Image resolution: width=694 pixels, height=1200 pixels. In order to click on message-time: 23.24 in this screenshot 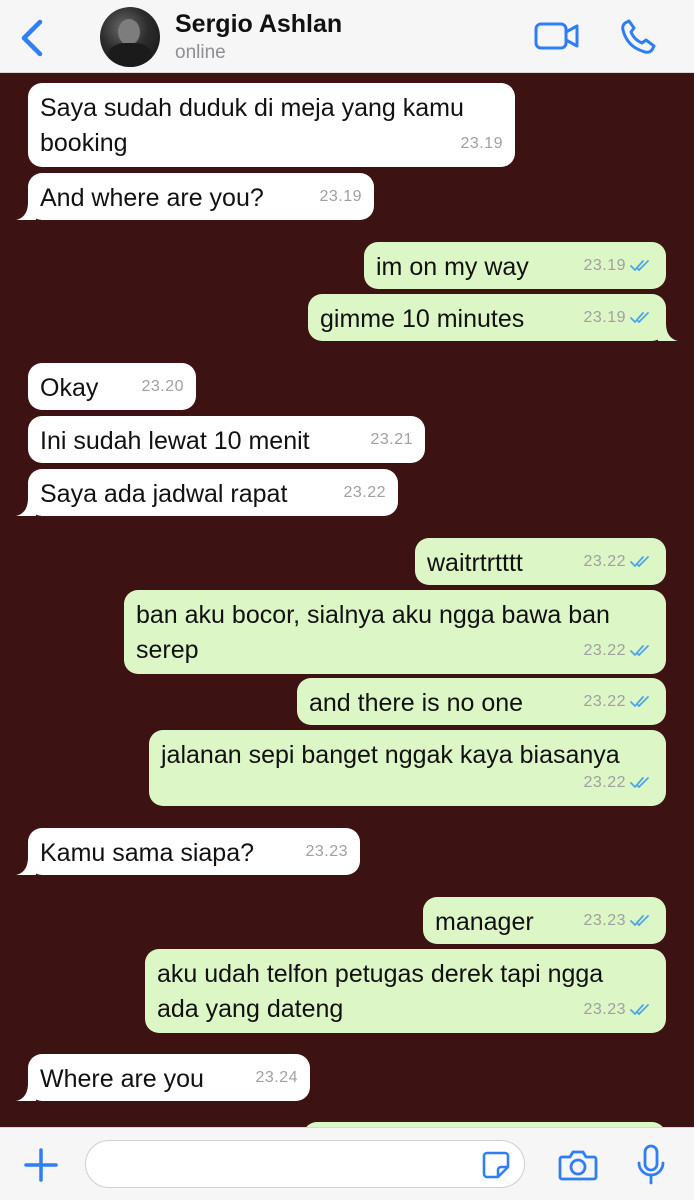, I will do `click(276, 1077)`.